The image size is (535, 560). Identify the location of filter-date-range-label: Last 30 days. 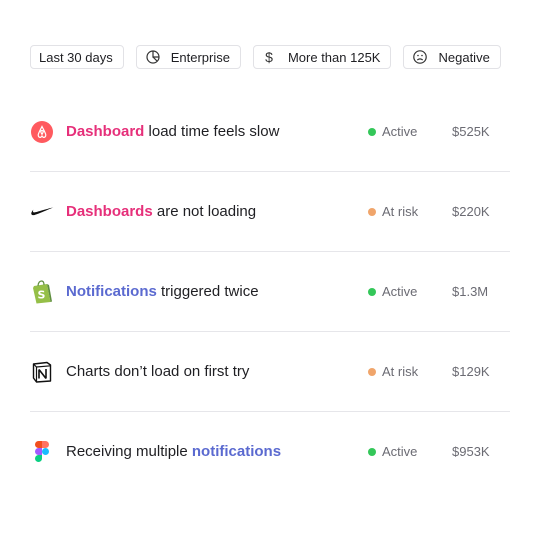
(76, 57).